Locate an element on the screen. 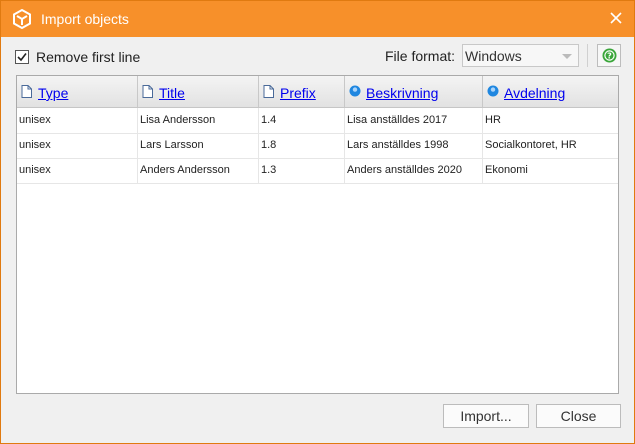 Image resolution: width=635 pixels, height=444 pixels. help-button: ? is located at coordinates (609, 55).